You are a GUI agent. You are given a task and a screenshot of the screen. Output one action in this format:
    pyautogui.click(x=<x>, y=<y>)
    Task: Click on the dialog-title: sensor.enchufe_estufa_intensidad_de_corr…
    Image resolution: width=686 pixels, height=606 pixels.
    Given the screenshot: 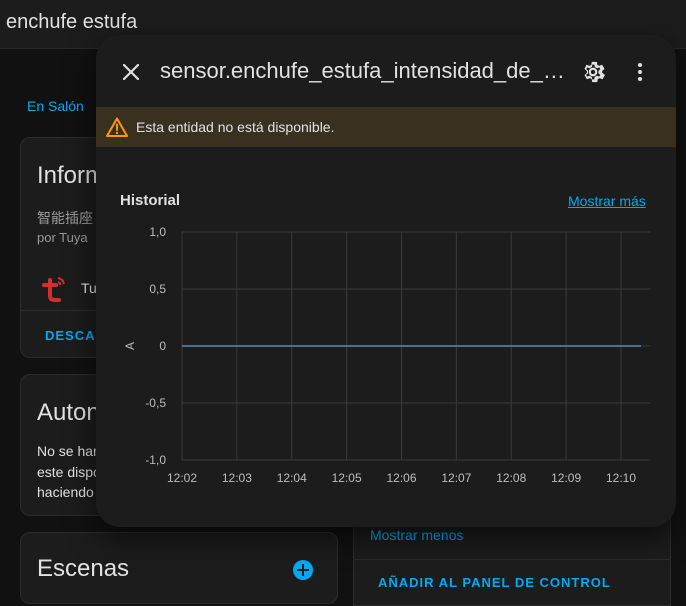 What is the action you would take?
    pyautogui.click(x=364, y=70)
    